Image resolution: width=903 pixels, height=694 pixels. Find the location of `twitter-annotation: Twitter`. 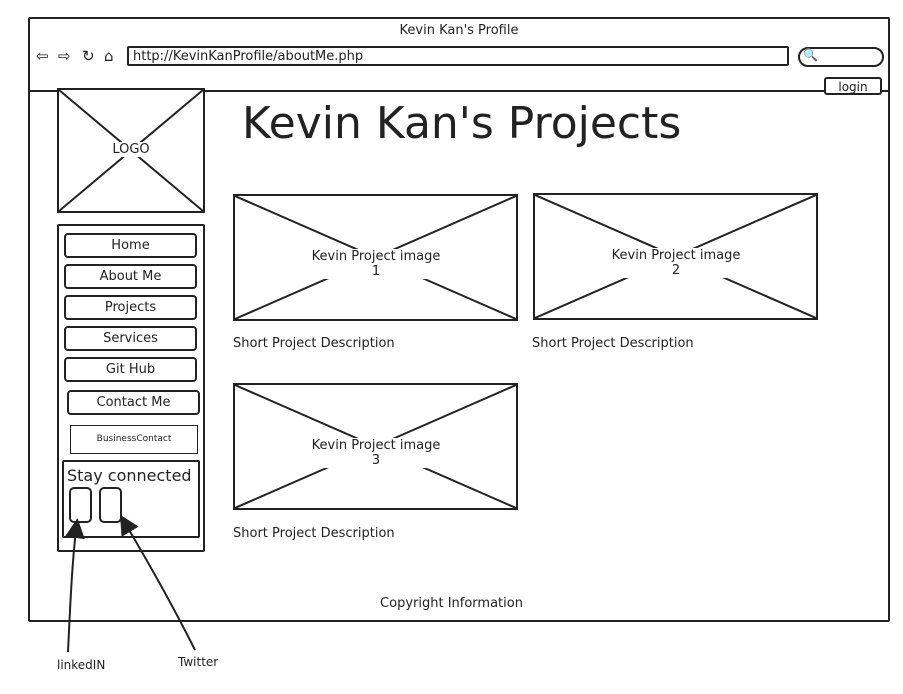

twitter-annotation: Twitter is located at coordinates (198, 662).